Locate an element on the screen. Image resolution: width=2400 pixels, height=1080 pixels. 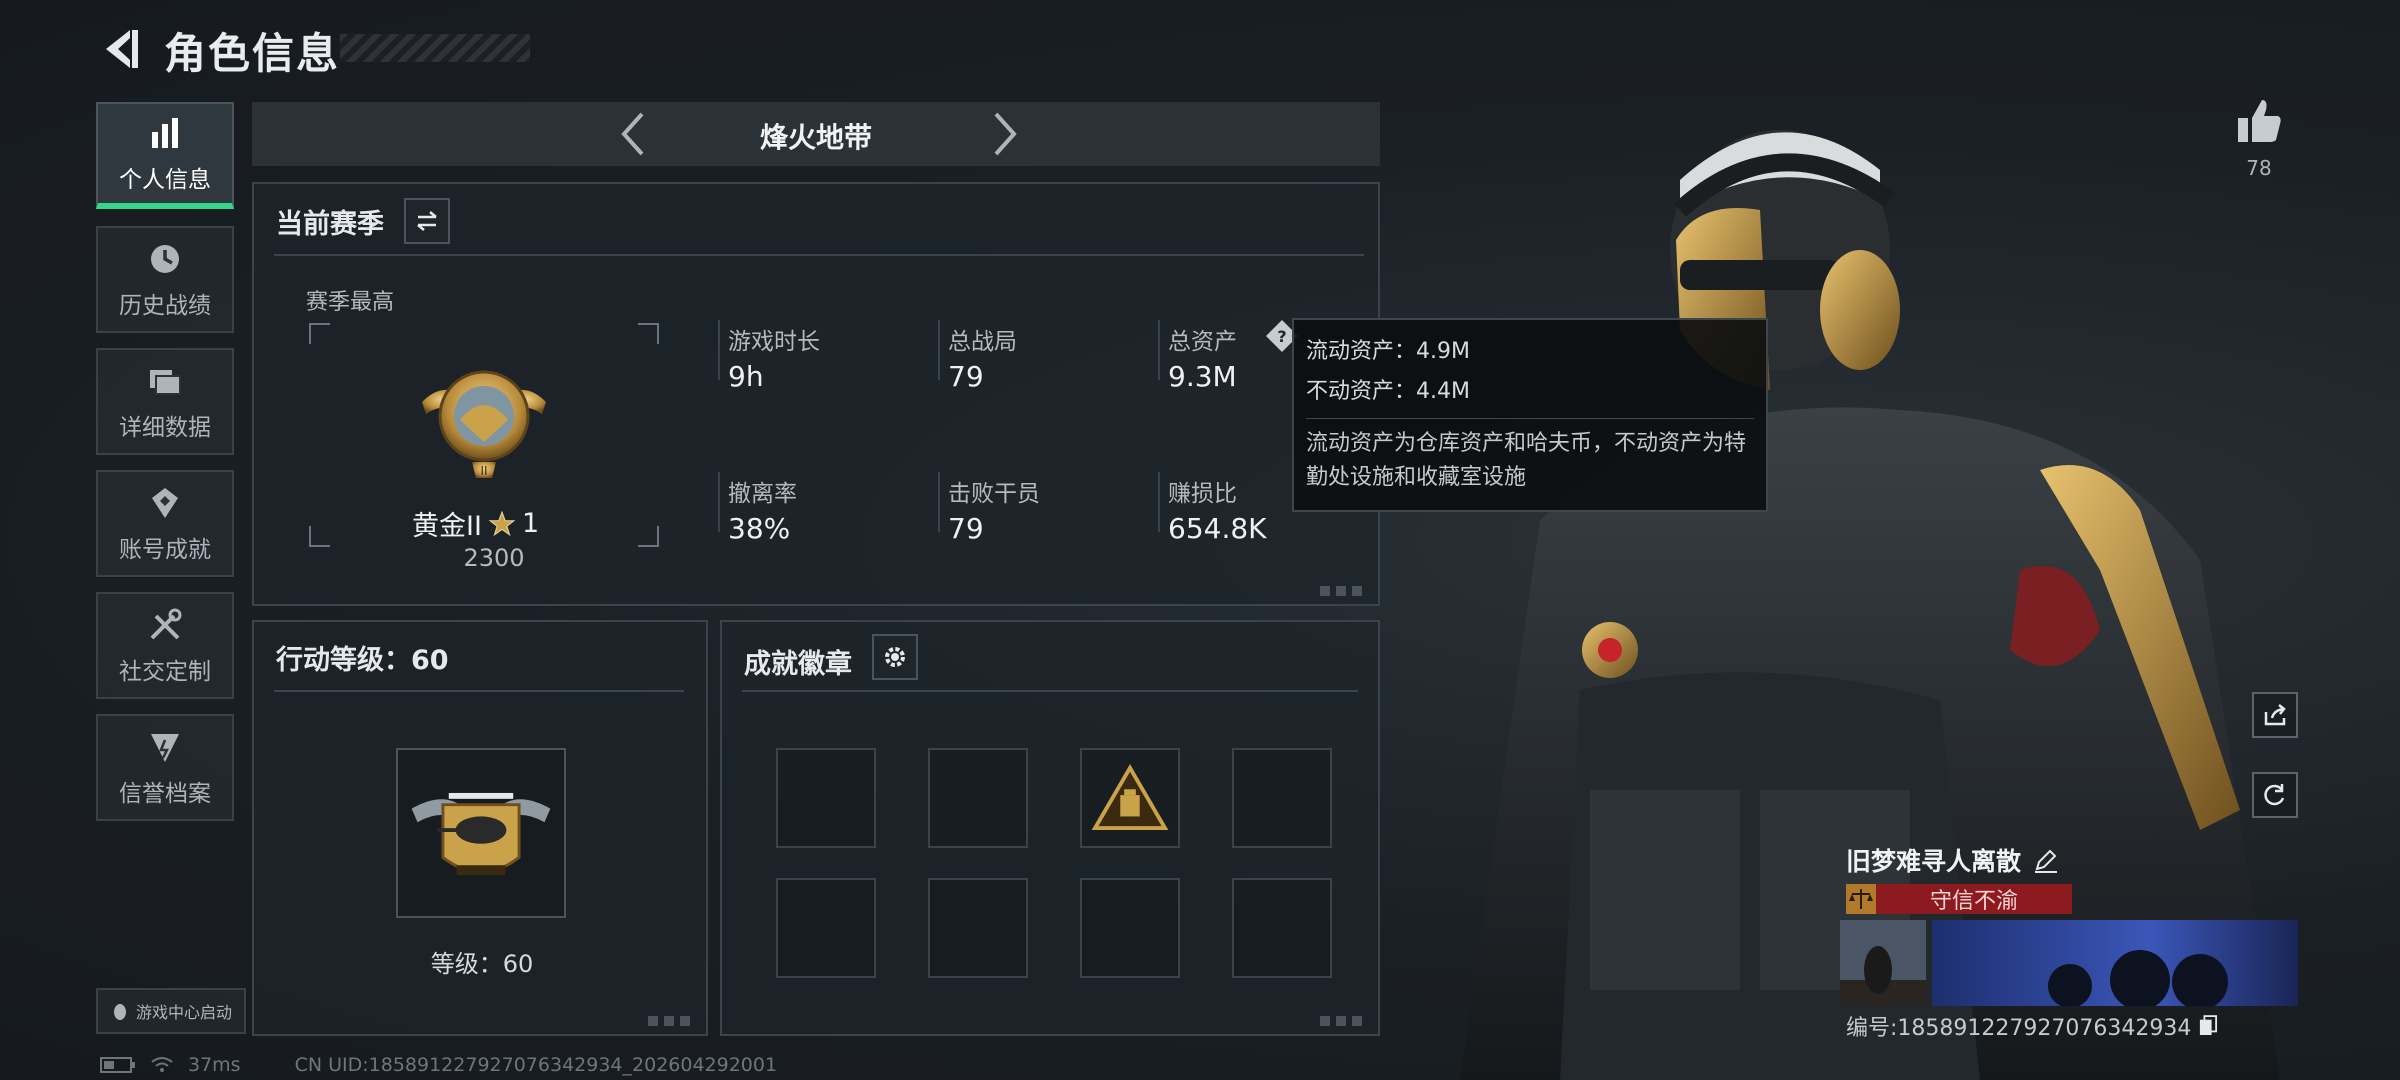
like-count: 78 is located at coordinates (2259, 168).